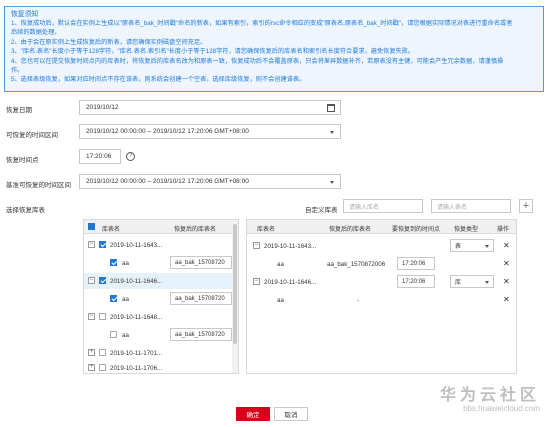  Describe the element at coordinates (38, 185) in the screenshot. I see `base-range-label: 基准可恢复的时间区间` at that location.